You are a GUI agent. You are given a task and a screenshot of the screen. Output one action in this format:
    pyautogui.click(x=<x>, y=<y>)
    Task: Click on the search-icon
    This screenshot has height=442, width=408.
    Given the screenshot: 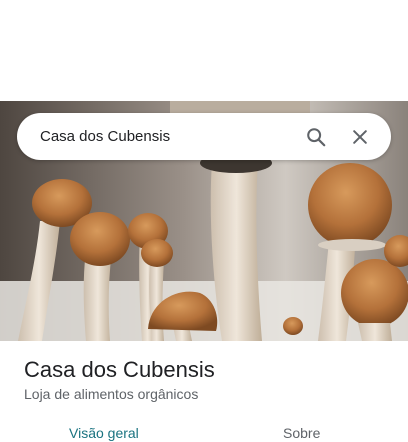 What is the action you would take?
    pyautogui.click(x=316, y=137)
    